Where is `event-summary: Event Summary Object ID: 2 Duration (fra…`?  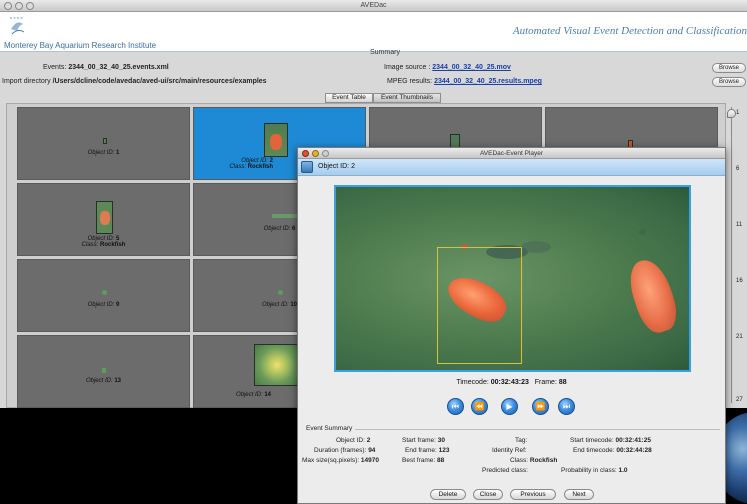
event-summary: Event Summary Object ID: 2 Duration (fra… is located at coordinates (512, 455).